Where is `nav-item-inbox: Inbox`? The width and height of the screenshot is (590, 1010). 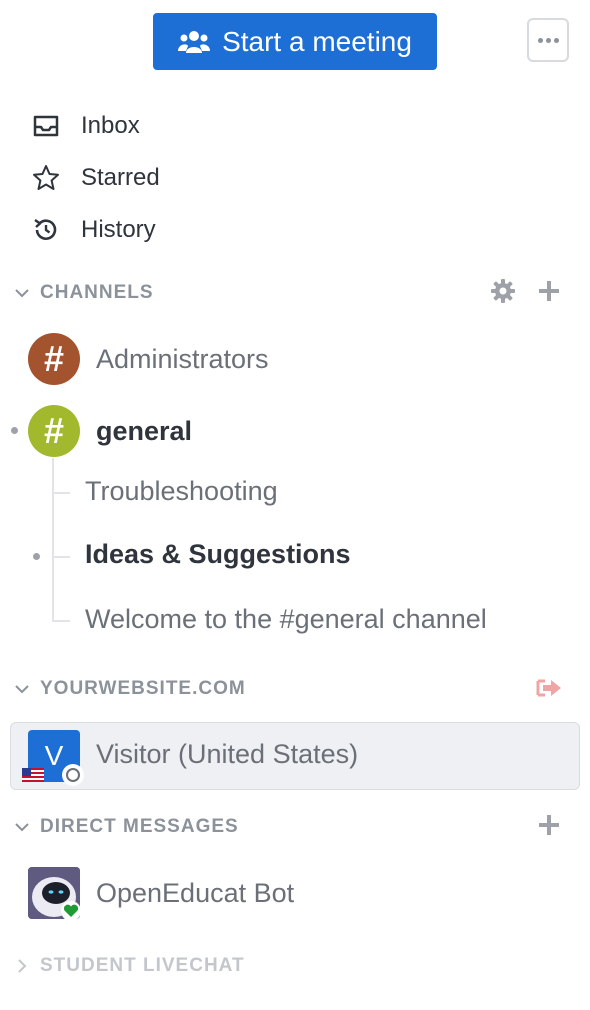 nav-item-inbox: Inbox is located at coordinates (85, 126).